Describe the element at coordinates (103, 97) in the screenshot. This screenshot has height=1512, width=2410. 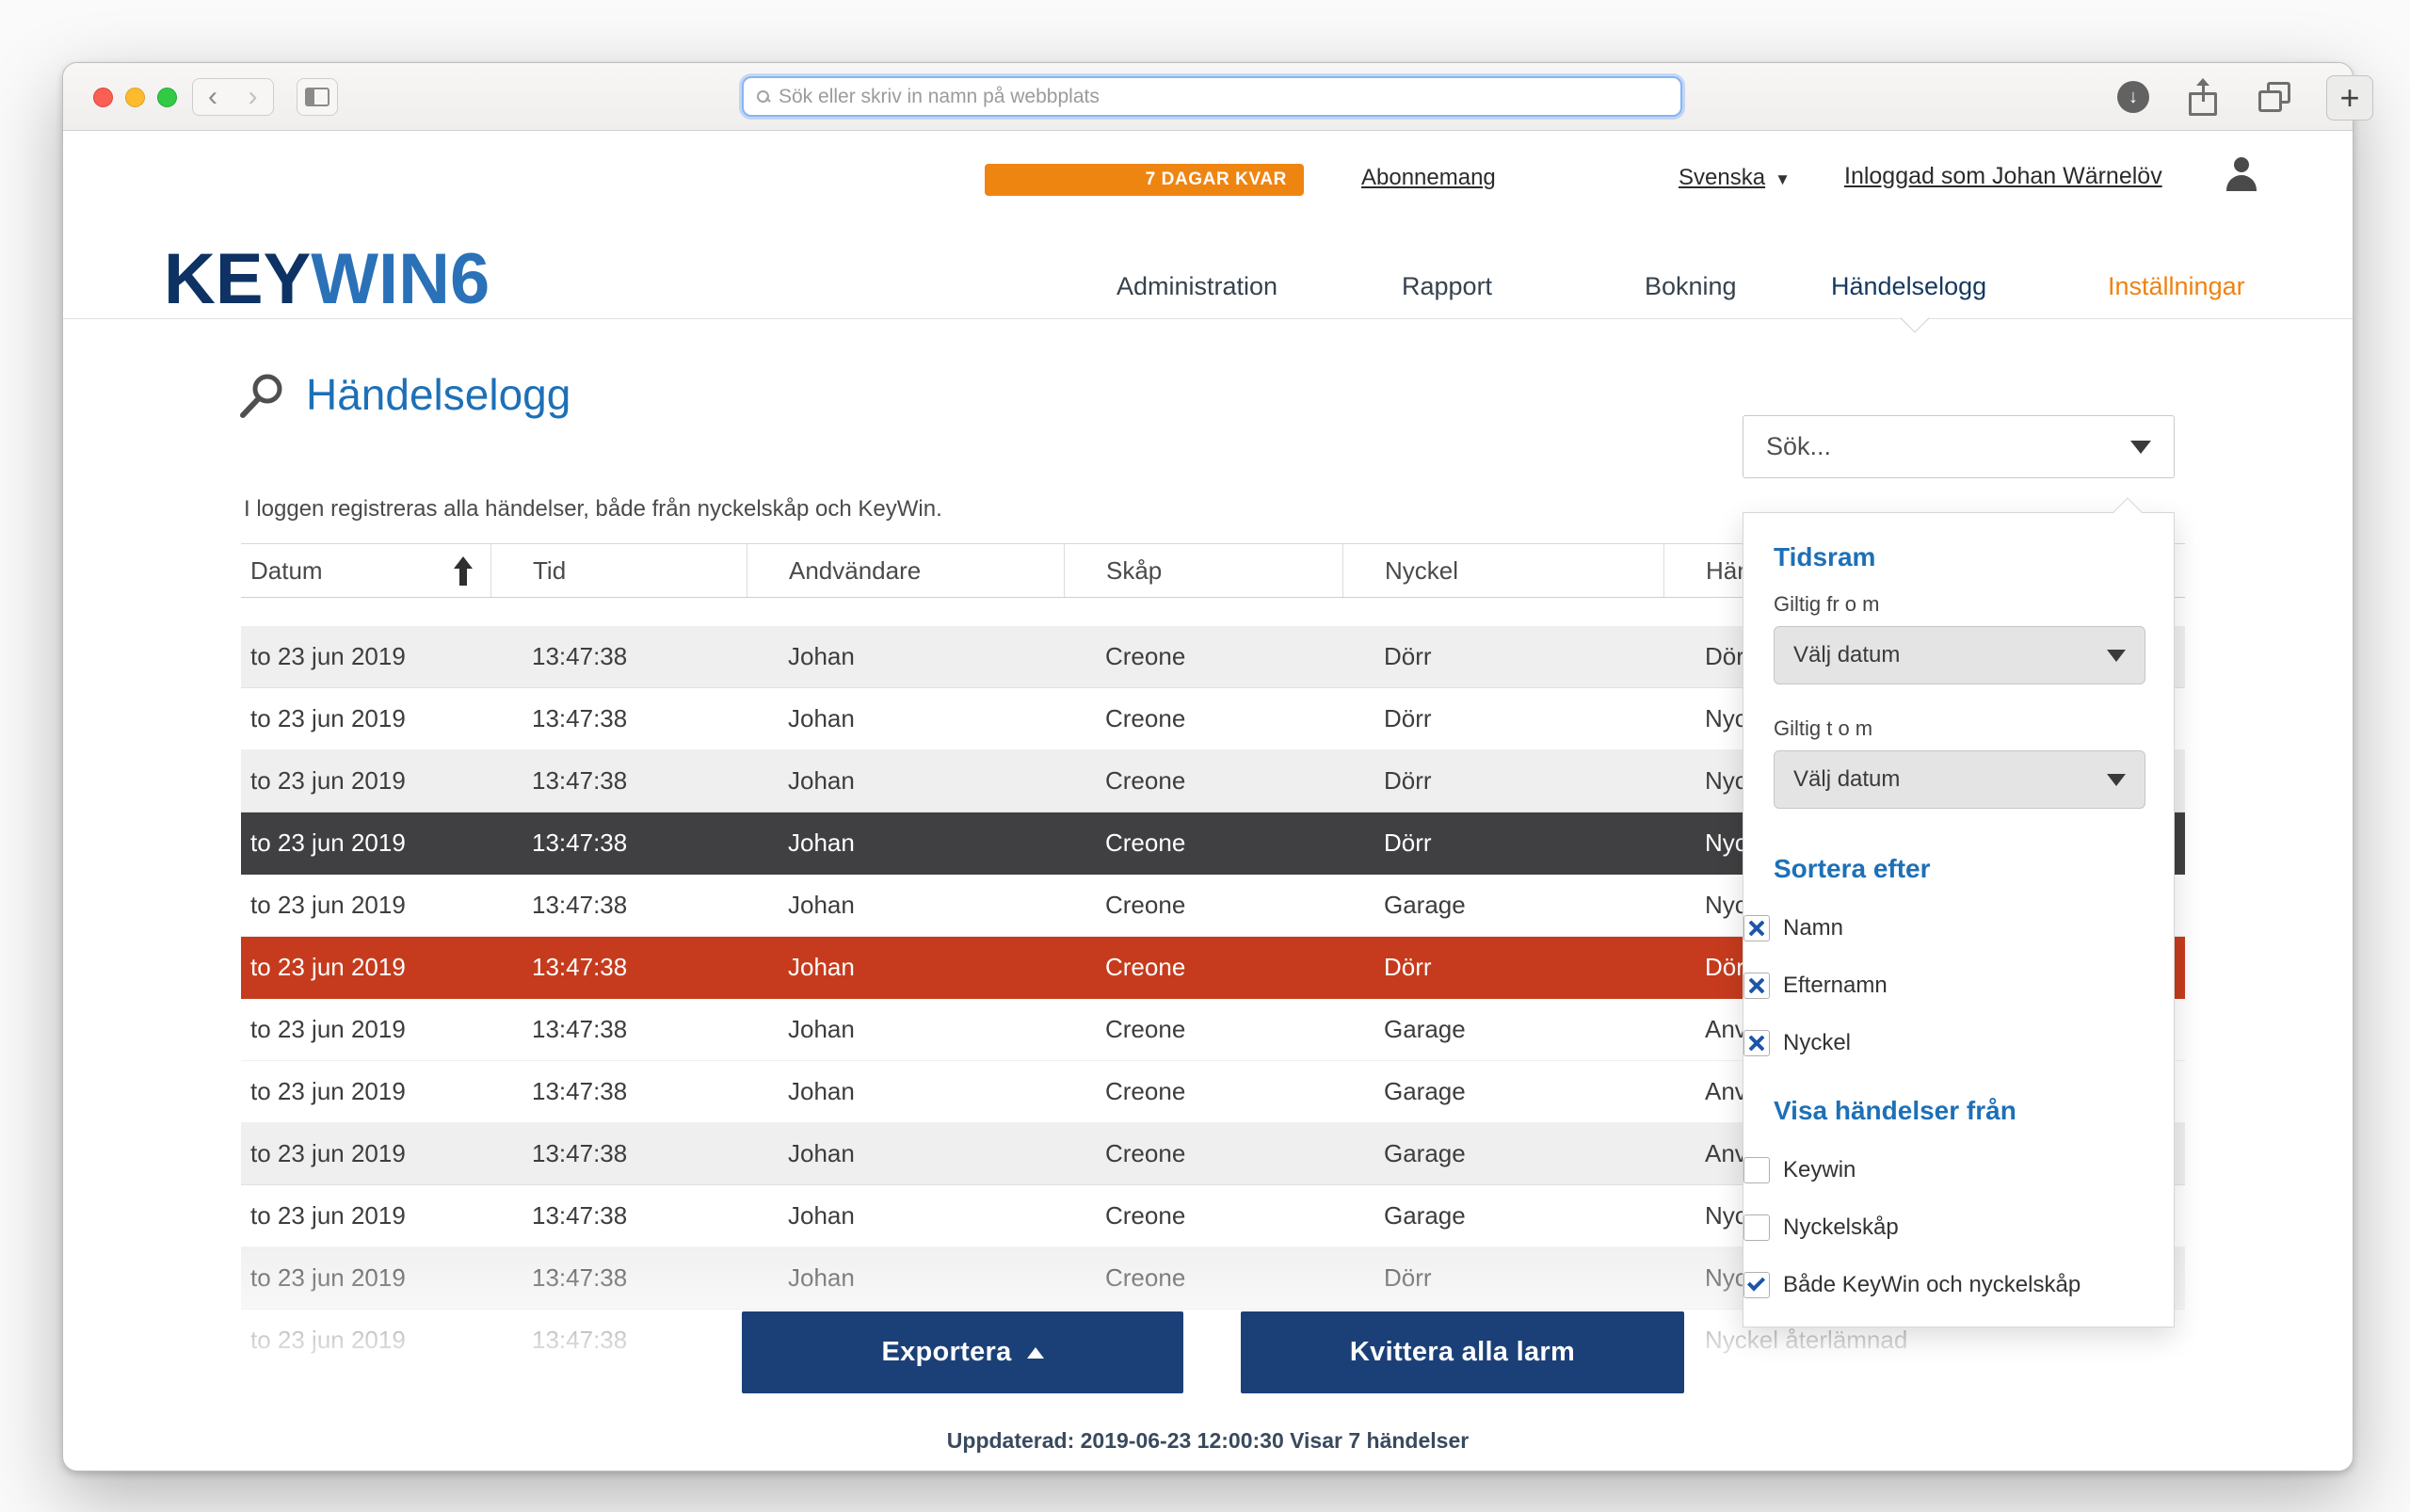
I see `close-window-button` at that location.